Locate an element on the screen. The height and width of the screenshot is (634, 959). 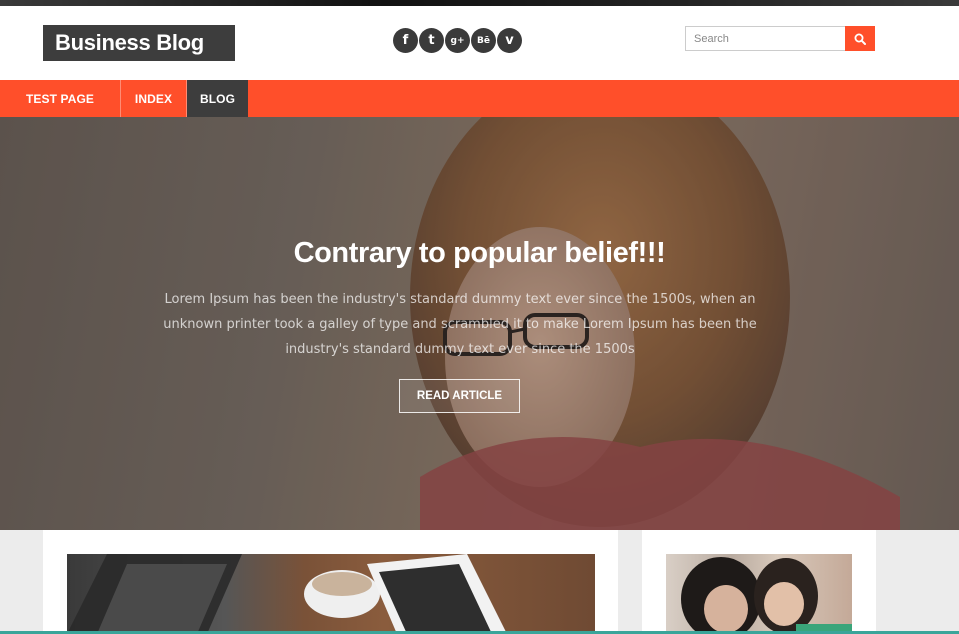
nav-item-blog: BLOG is located at coordinates (217, 98).